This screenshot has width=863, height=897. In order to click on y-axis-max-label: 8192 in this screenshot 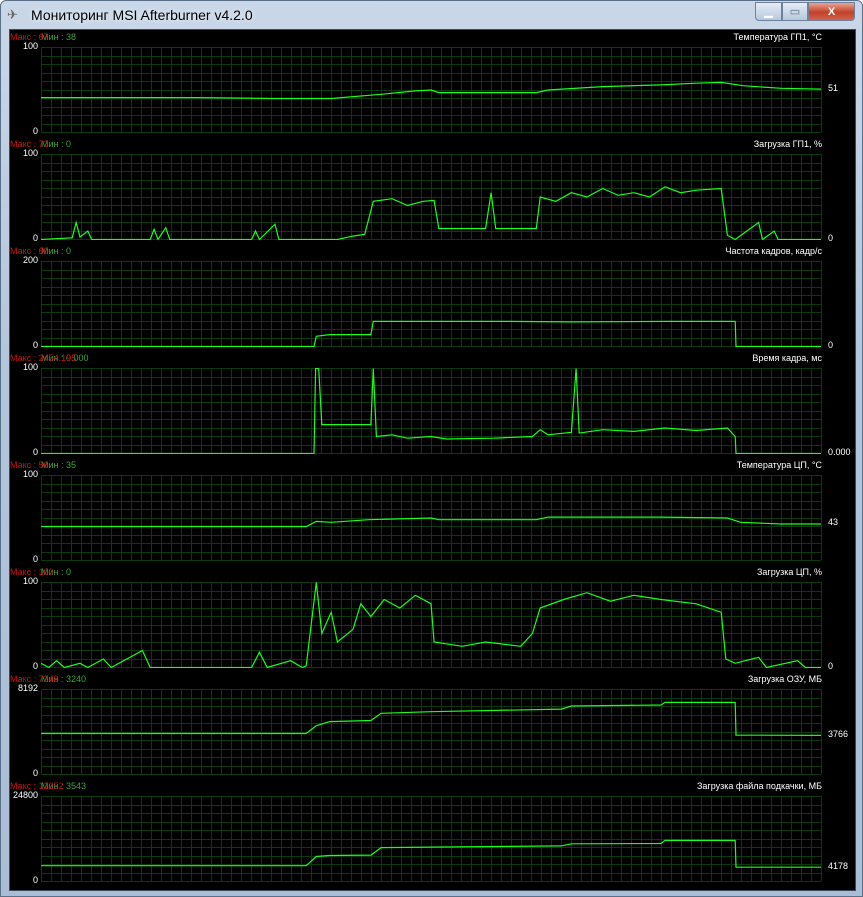, I will do `click(27, 688)`.